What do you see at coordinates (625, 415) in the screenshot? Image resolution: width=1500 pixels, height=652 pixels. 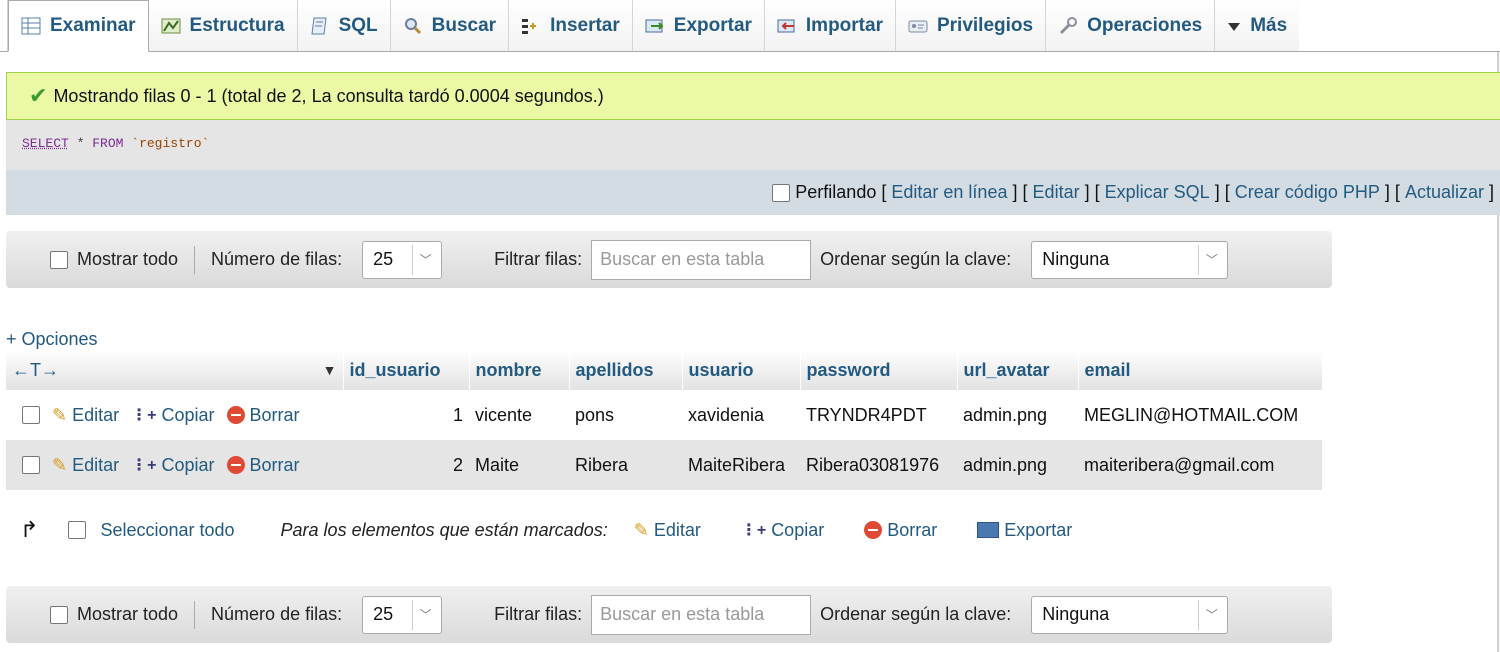 I see `cell-apellidos: pons` at bounding box center [625, 415].